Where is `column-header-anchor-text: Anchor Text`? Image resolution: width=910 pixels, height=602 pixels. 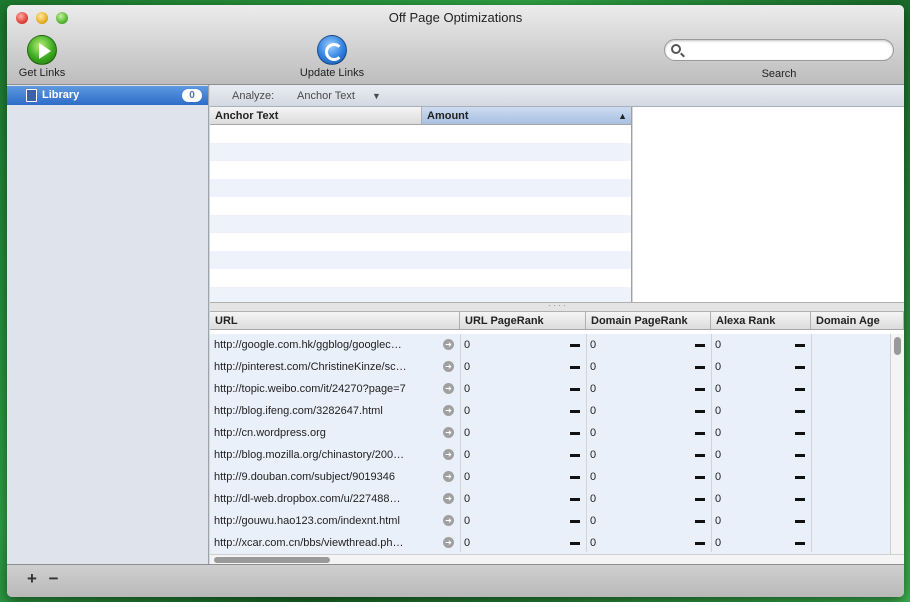 column-header-anchor-text: Anchor Text is located at coordinates (316, 116).